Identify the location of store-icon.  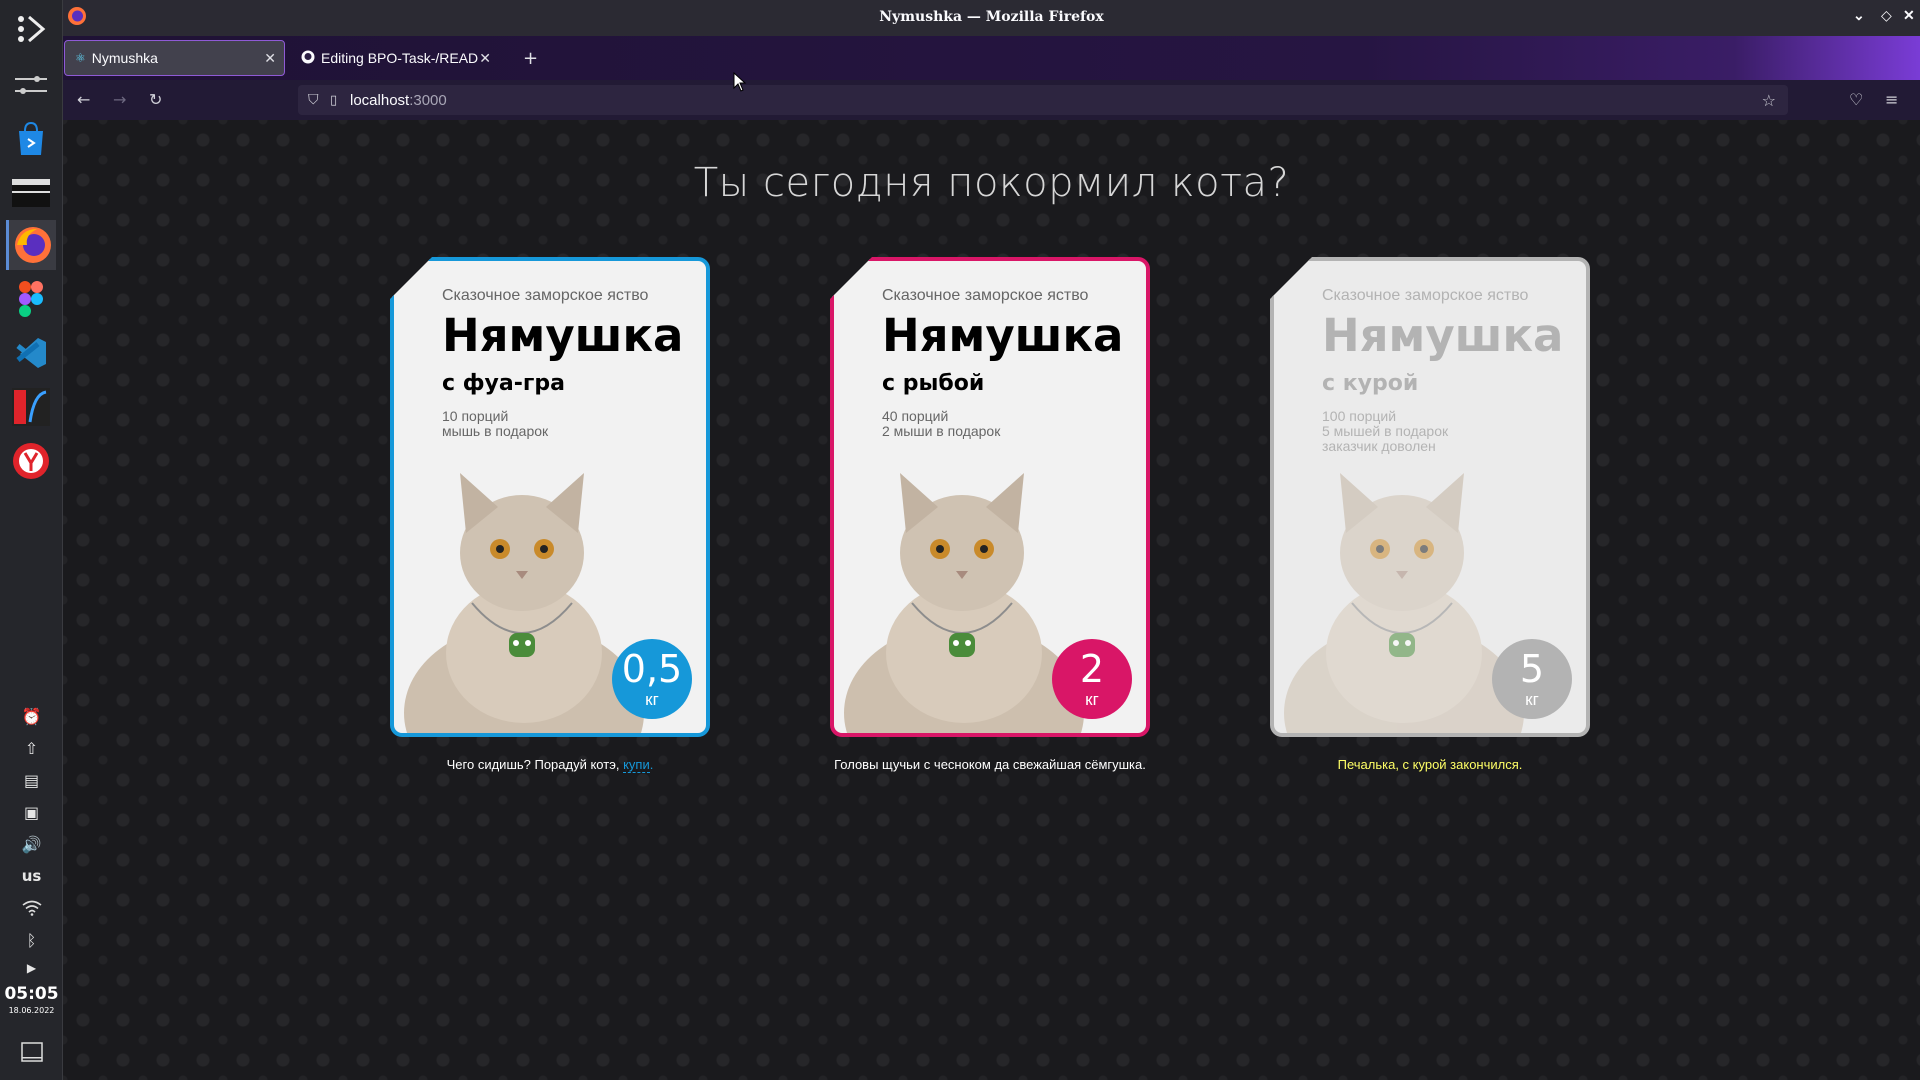
(31, 139).